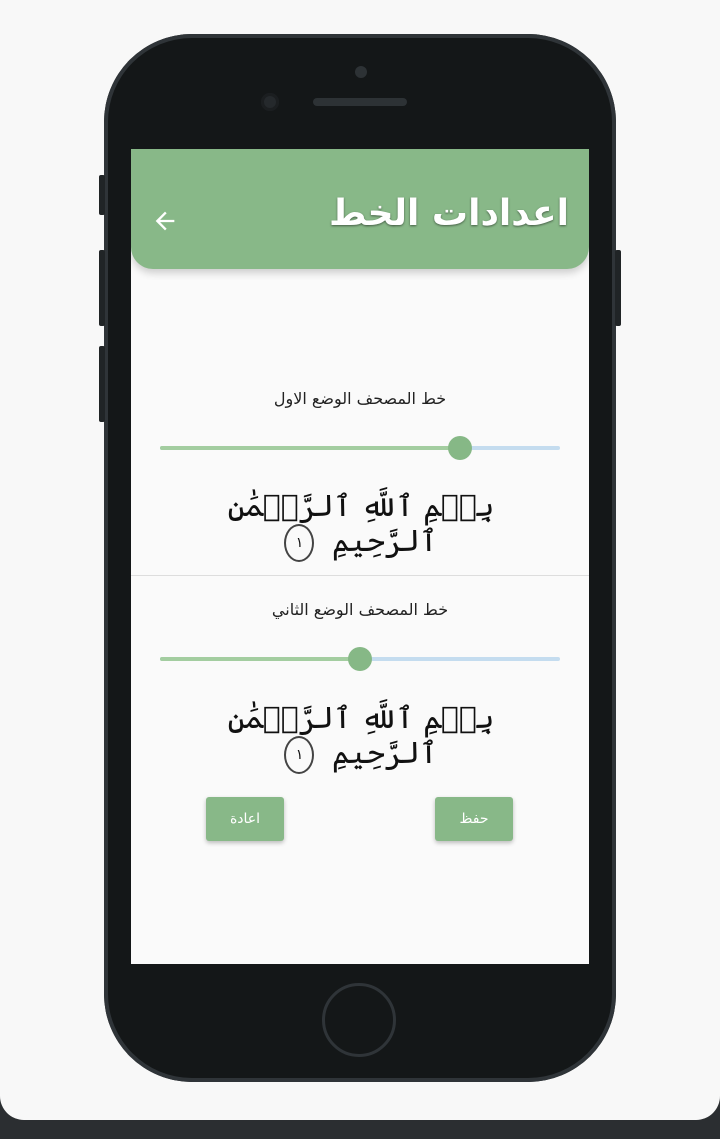 Image resolution: width=720 pixels, height=1139 pixels. Describe the element at coordinates (360, 609) in the screenshot. I see `font-setting-label-2: خط المصحف الوضع الثاني` at that location.